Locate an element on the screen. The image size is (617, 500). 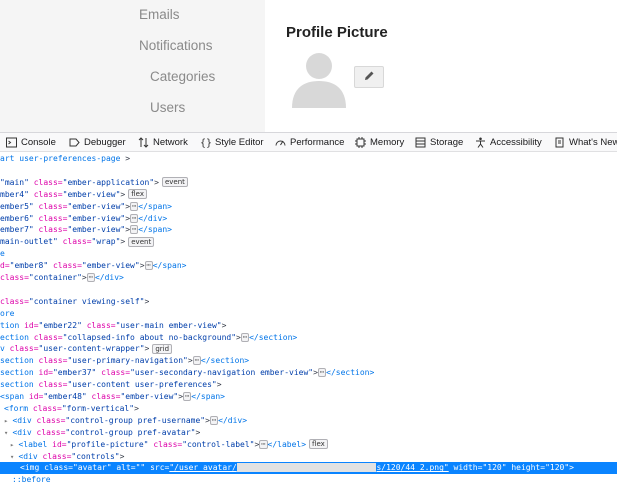
dom-node-line: d="ember8" class="ember-view"> ⋯ </span> is located at coordinates (93, 266).